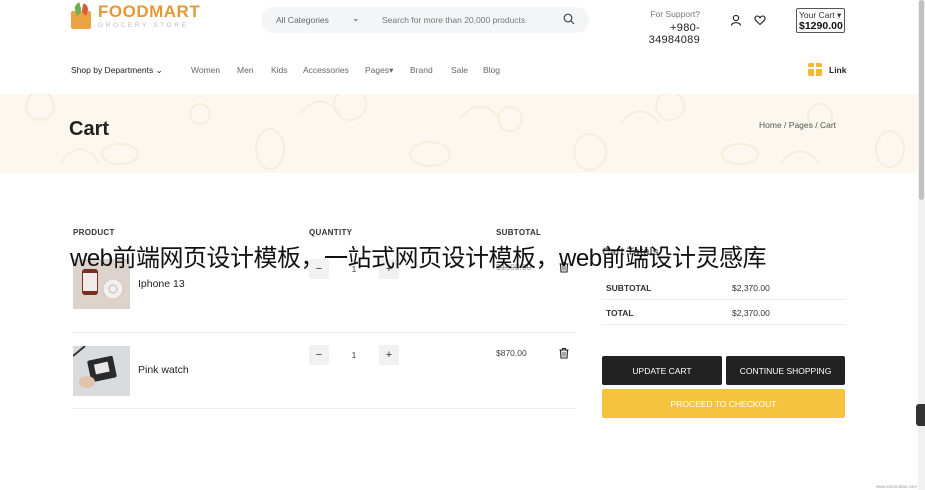 This screenshot has width=925, height=490. Describe the element at coordinates (331, 232) in the screenshot. I see `column-header-quantity: QUANTITY` at that location.